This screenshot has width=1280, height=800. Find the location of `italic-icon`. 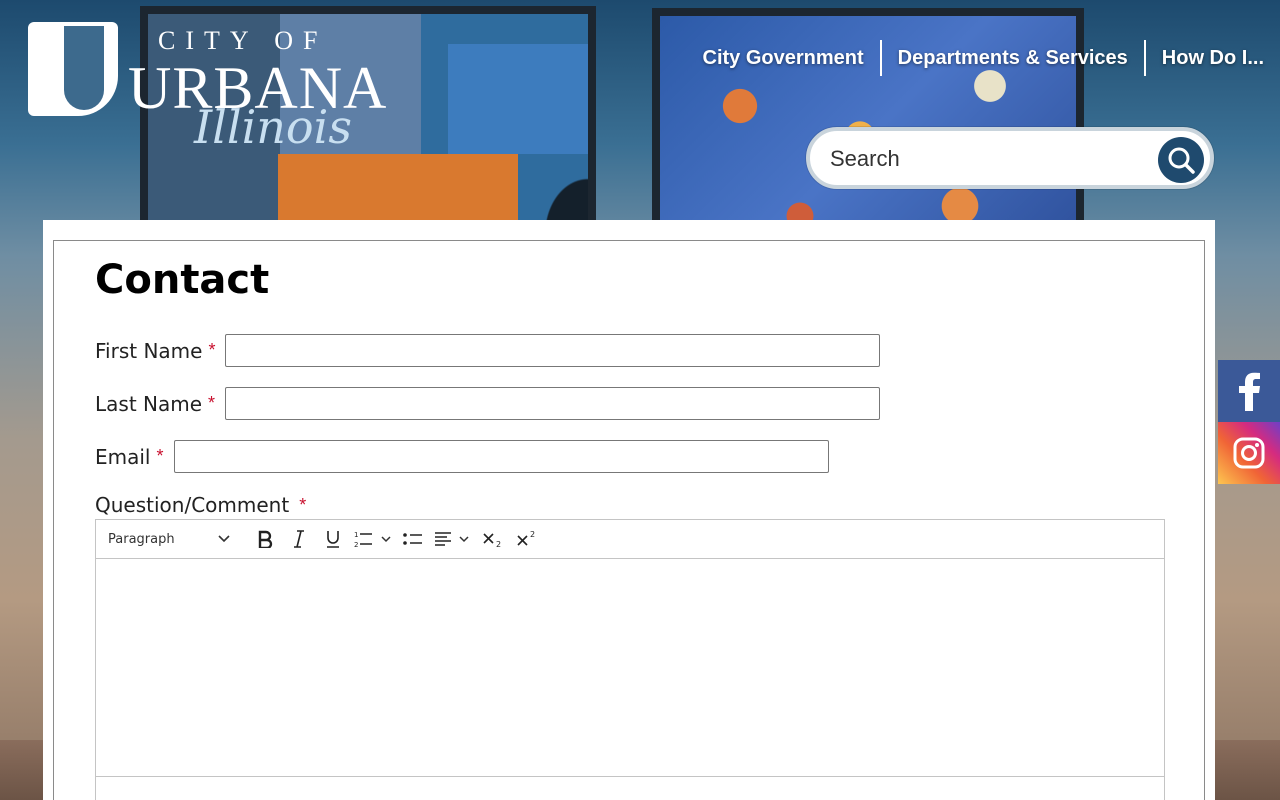

italic-icon is located at coordinates (299, 539).